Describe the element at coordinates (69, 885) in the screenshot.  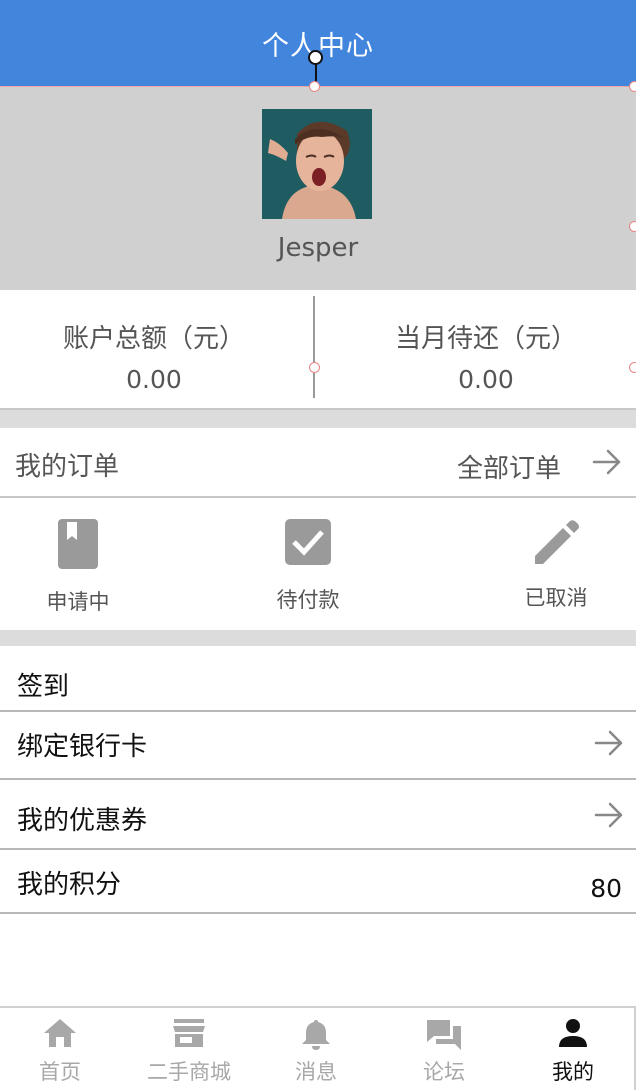
I see `points-label: 我的积分` at that location.